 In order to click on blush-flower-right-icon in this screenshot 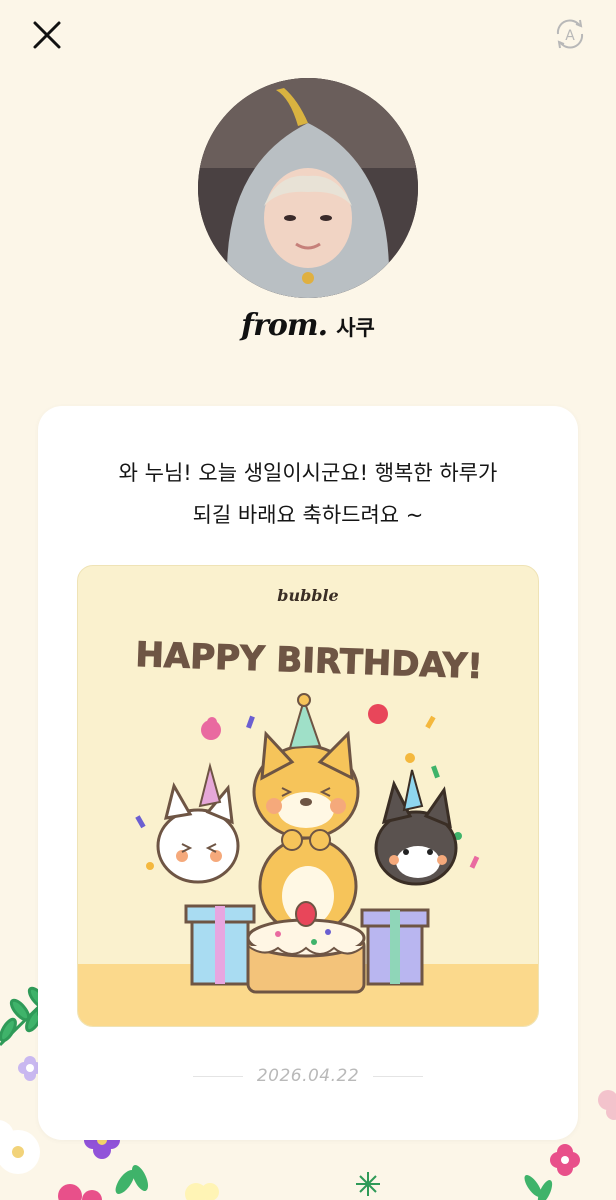, I will do `click(607, 1105)`.